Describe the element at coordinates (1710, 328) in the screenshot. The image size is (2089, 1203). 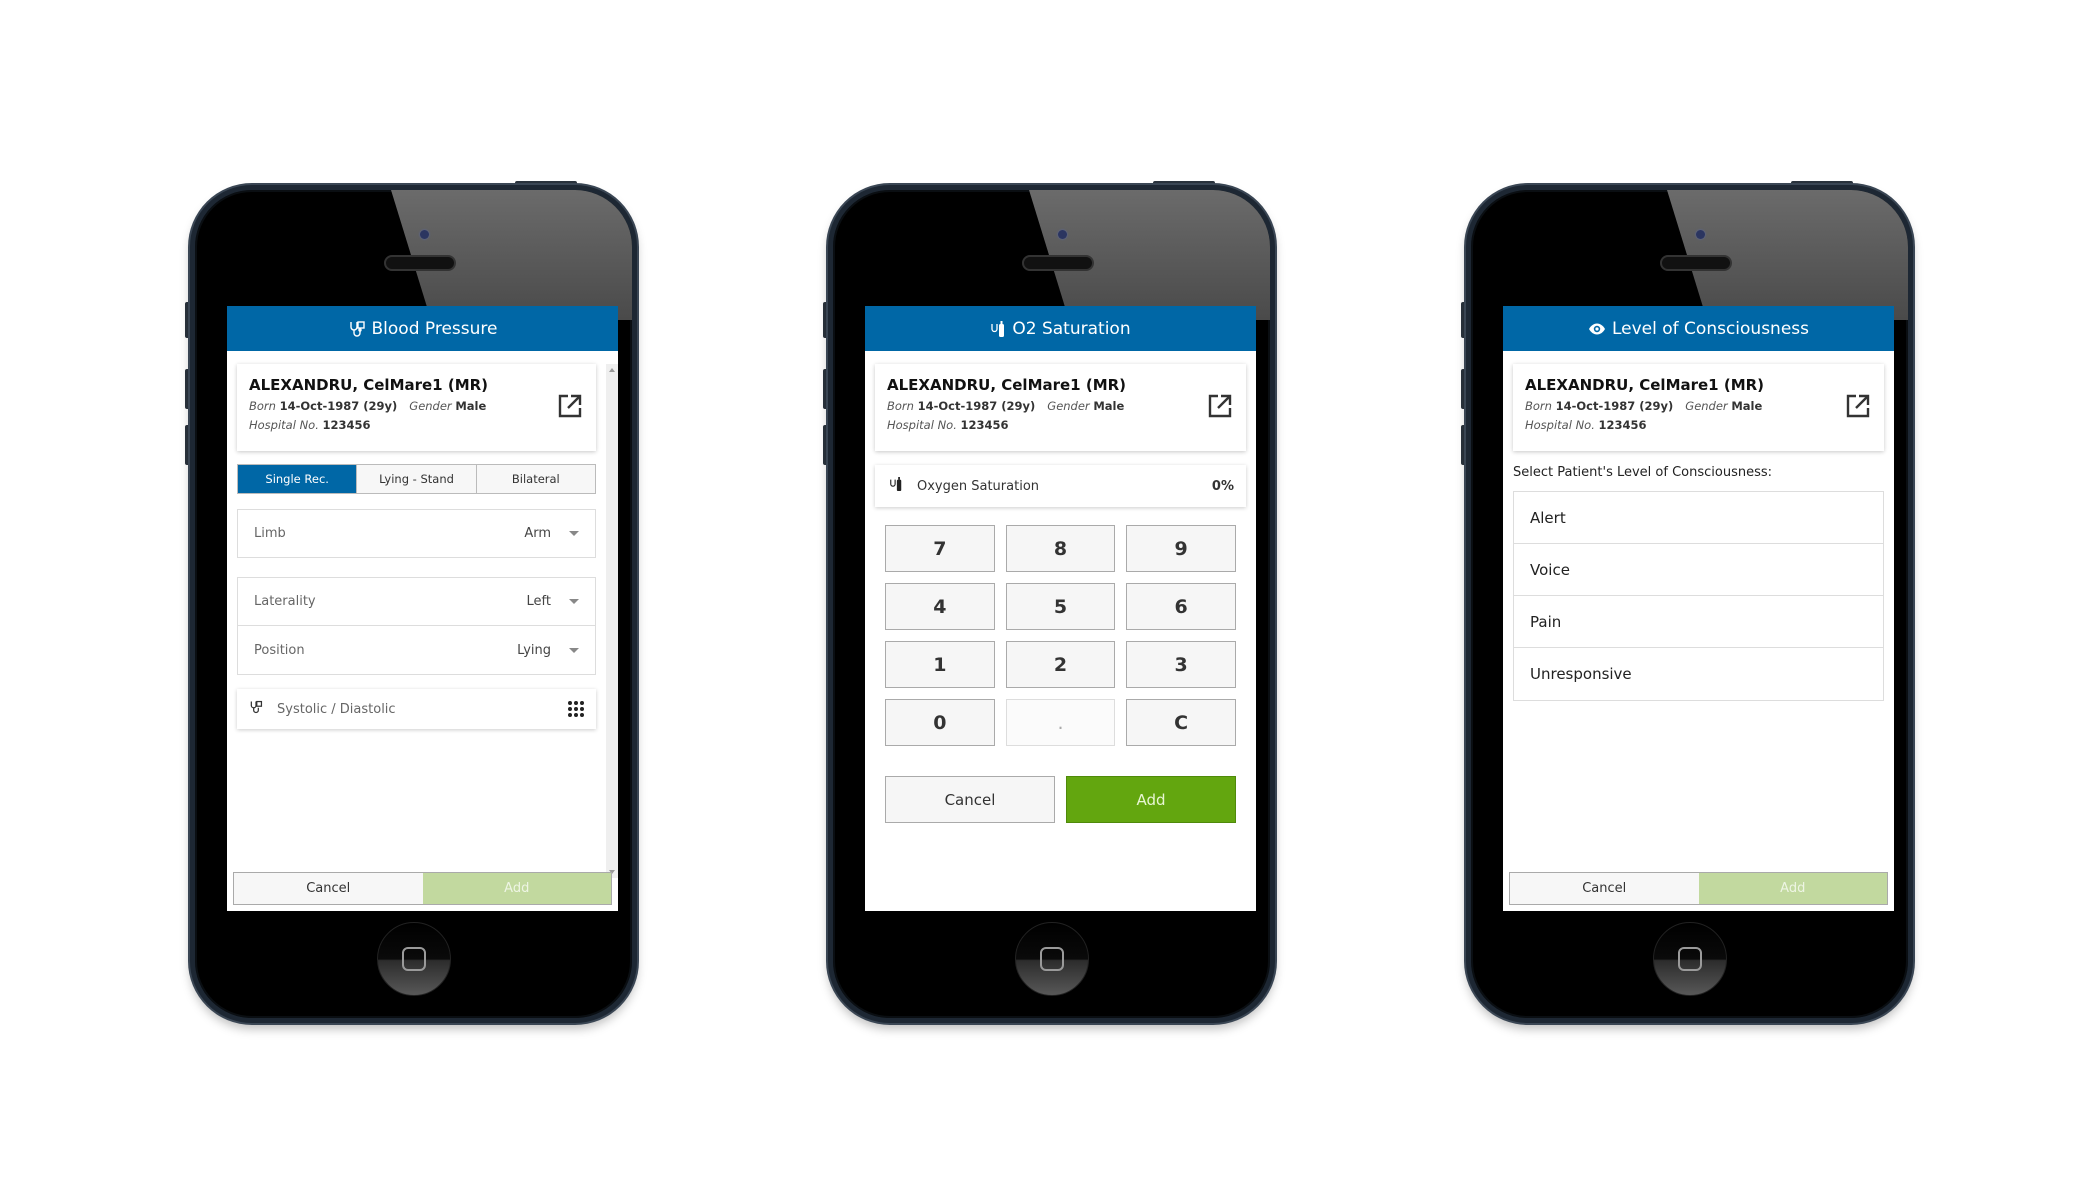
I see `page-title: Level of Consciousness` at that location.